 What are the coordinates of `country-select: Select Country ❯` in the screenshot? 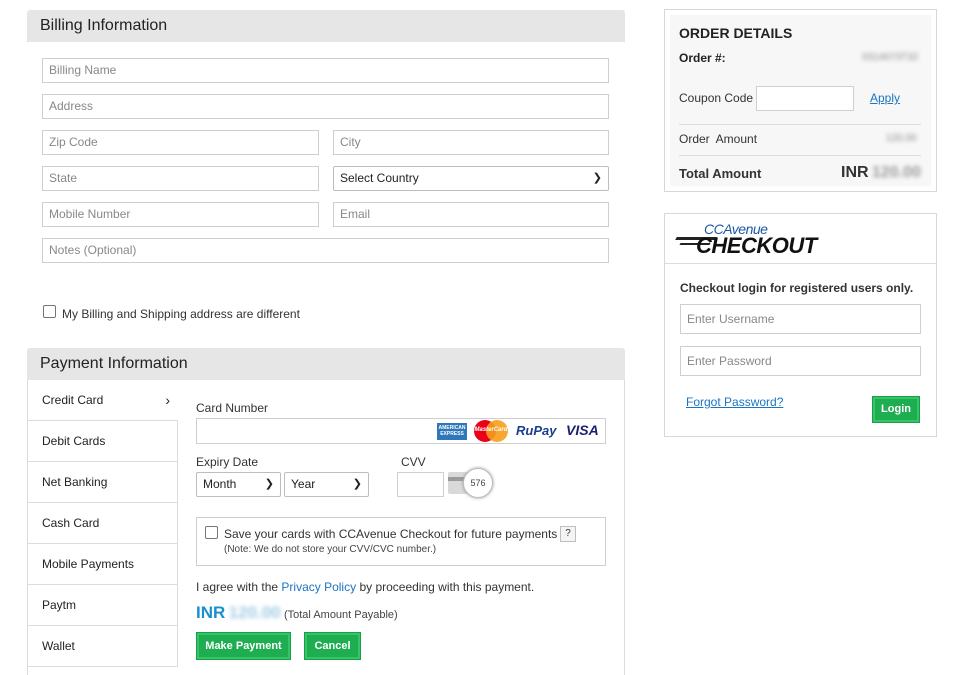 It's located at (471, 178).